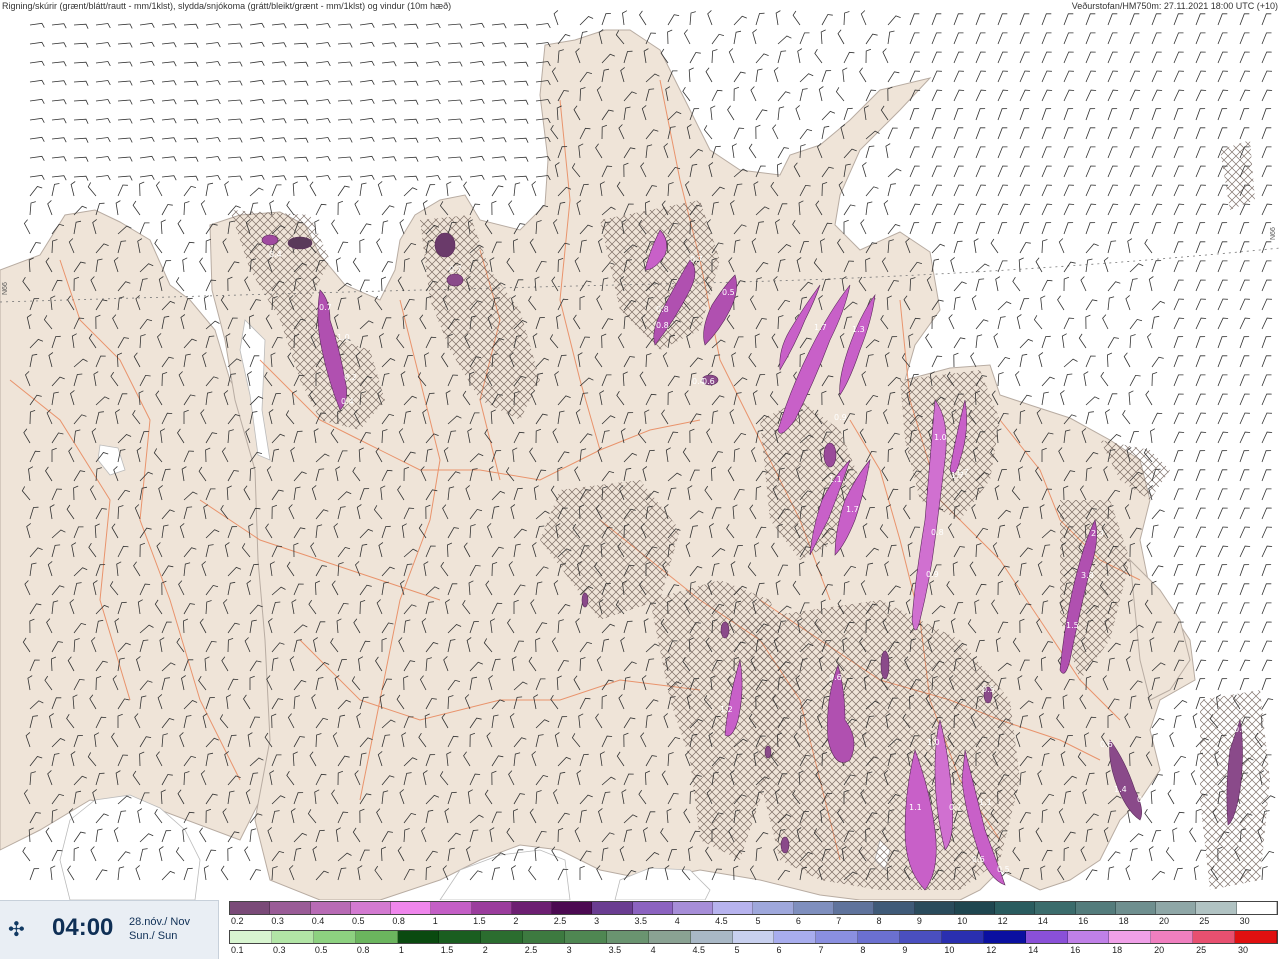  I want to click on legend-rain-swatches, so click(753, 937).